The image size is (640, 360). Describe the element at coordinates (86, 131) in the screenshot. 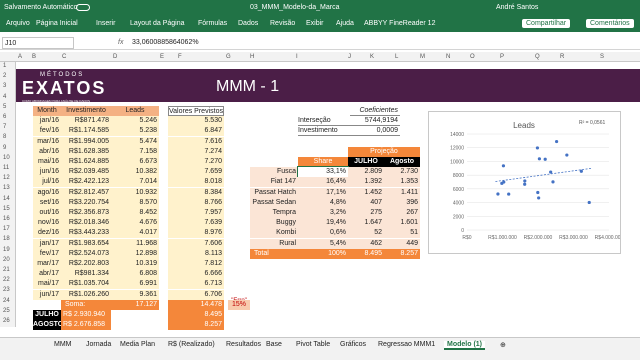

I see `table-cell: R$1.174.585` at that location.